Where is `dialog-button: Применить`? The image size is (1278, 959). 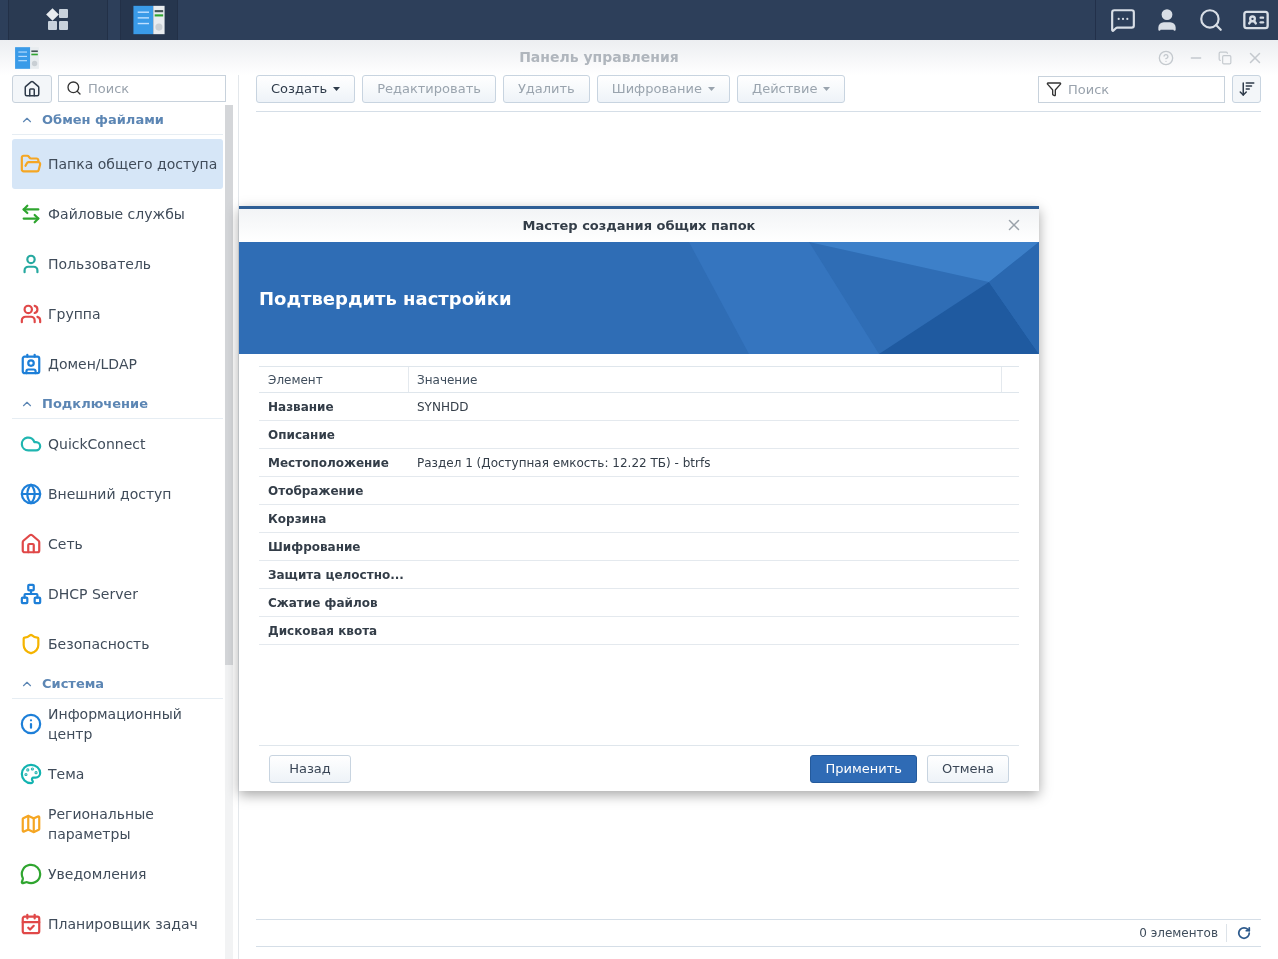 dialog-button: Применить is located at coordinates (863, 768).